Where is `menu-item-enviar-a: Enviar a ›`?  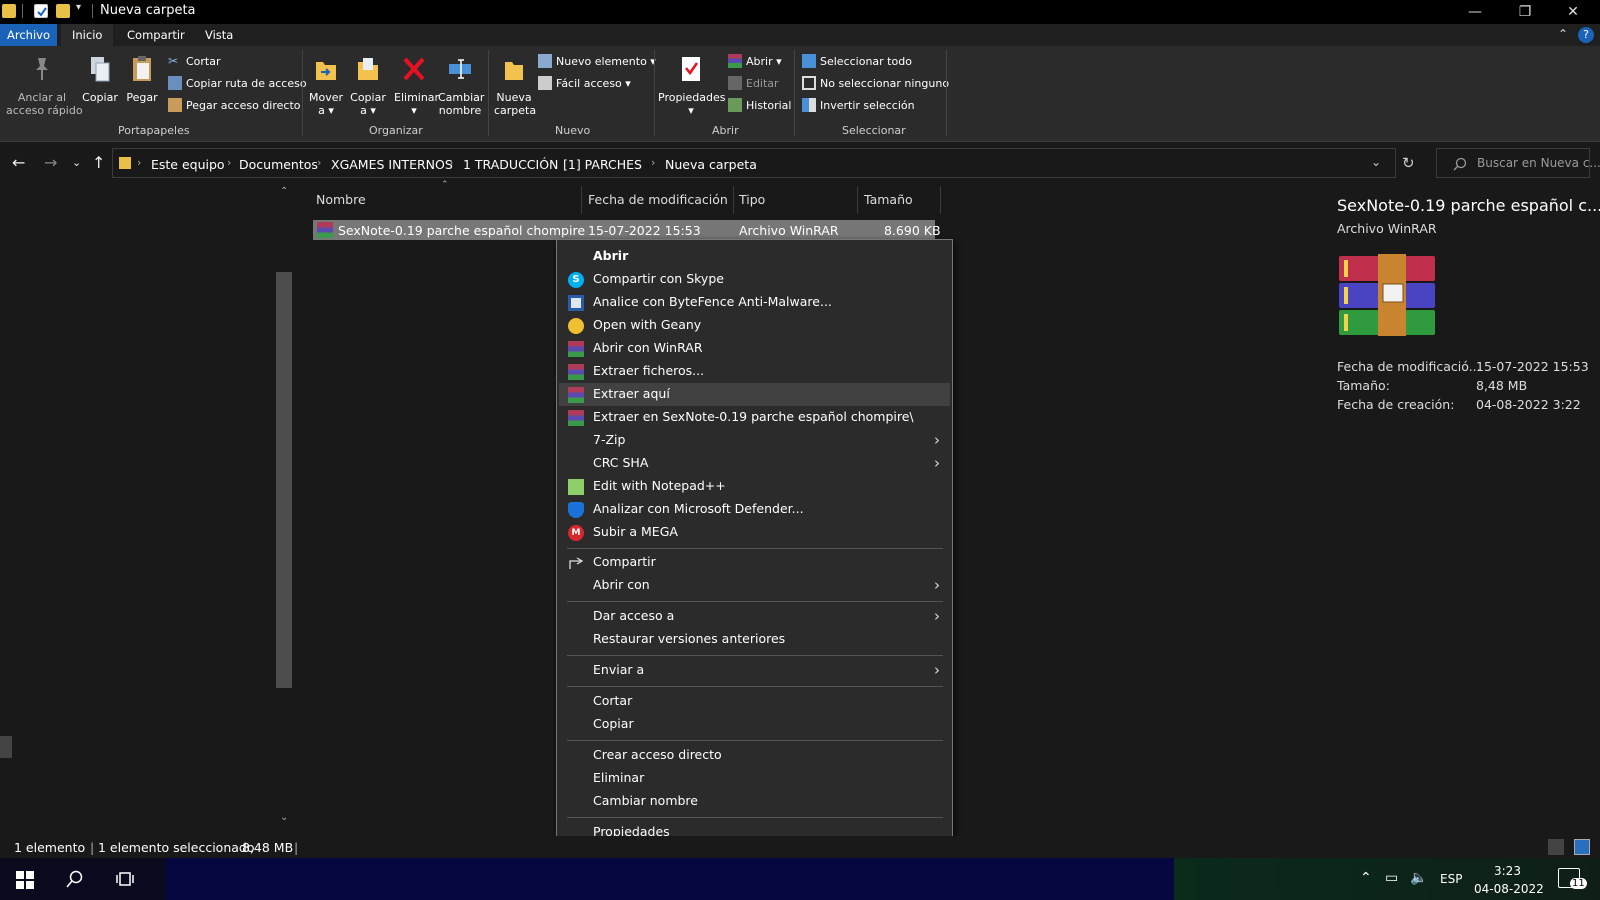 menu-item-enviar-a: Enviar a › is located at coordinates (754, 670).